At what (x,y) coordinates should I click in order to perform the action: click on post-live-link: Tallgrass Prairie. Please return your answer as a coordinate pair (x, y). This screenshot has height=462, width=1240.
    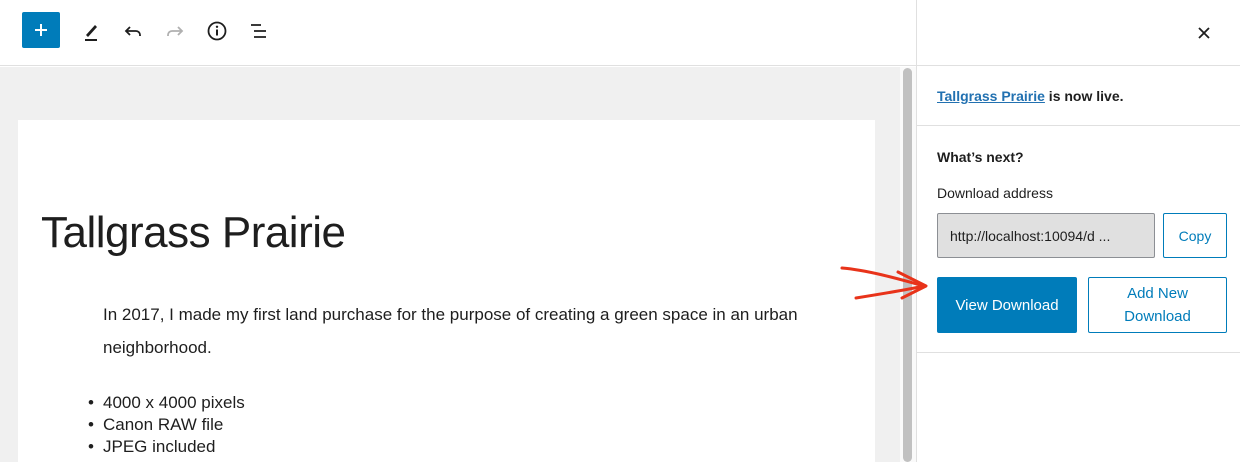
    Looking at the image, I should click on (991, 96).